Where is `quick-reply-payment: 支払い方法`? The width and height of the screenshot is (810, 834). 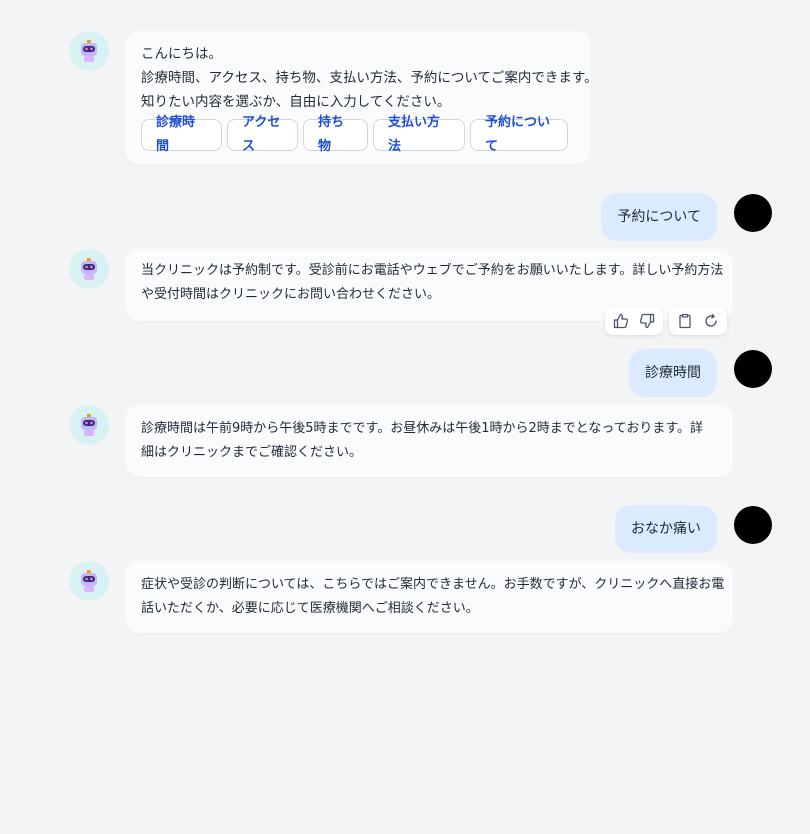 quick-reply-payment: 支払い方法 is located at coordinates (419, 134).